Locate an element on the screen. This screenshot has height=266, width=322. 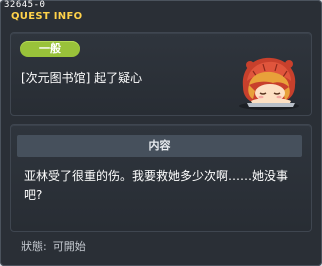
quest-description: 亚林受了很重的伤。我要救她多少次啊……她没事吧? is located at coordinates (156, 185).